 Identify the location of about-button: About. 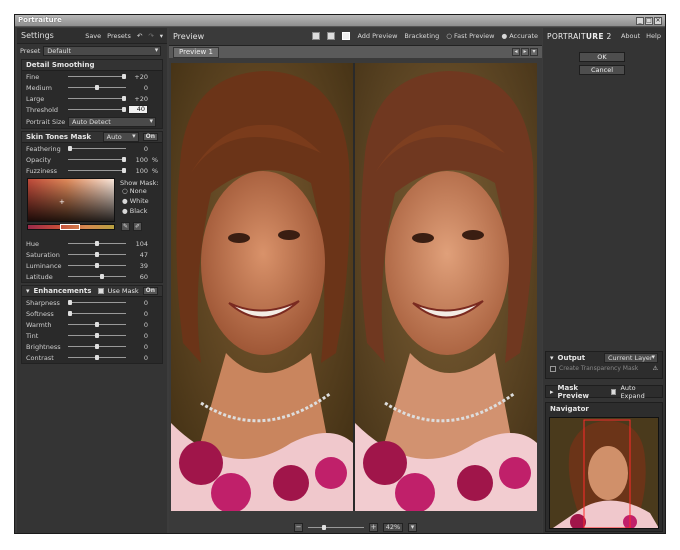
(630, 36).